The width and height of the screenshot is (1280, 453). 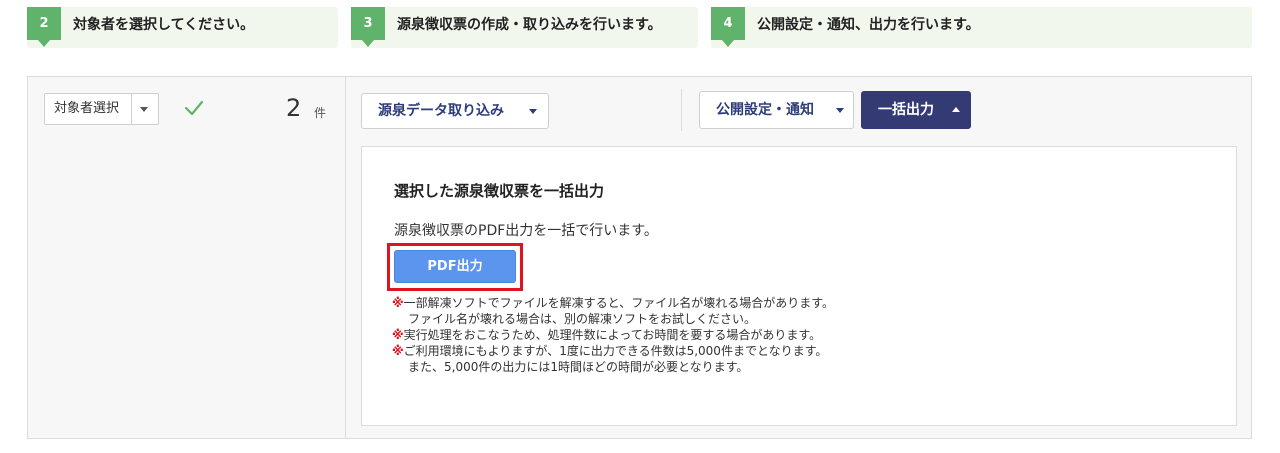 I want to click on source-data-import-label: 源泉データ取り込み, so click(x=441, y=111).